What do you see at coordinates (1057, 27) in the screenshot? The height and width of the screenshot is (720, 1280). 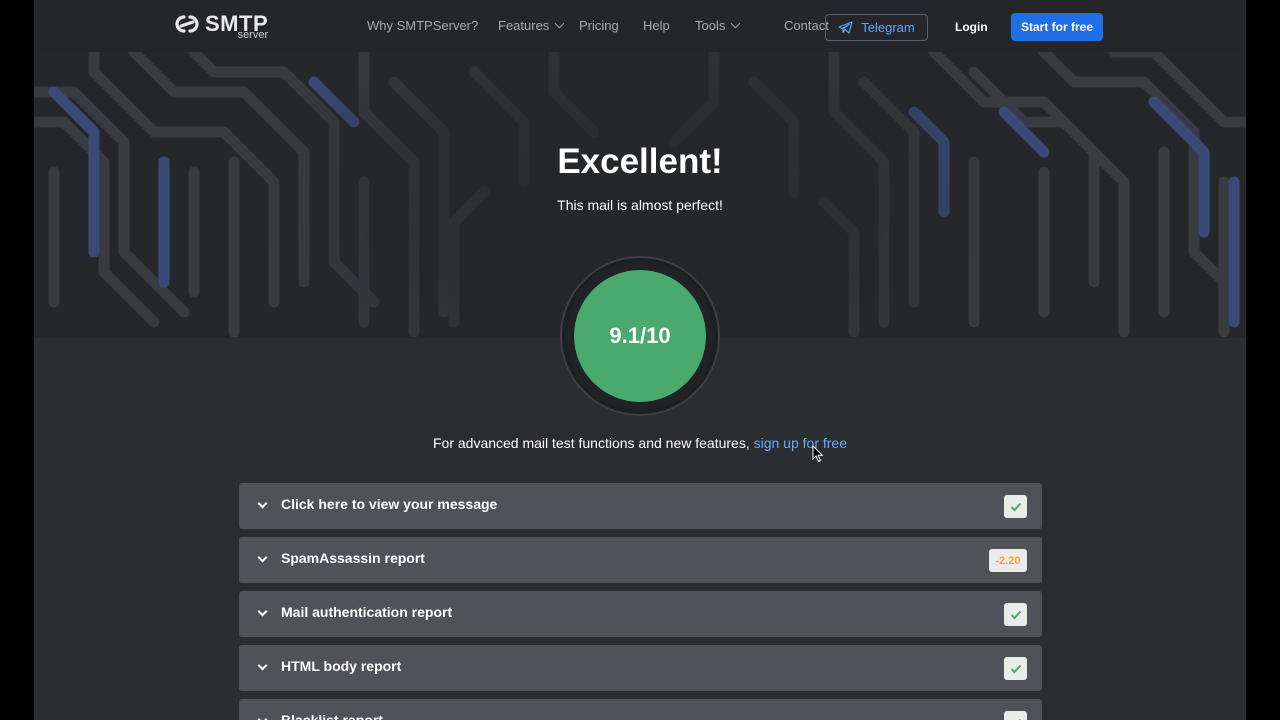 I see `start-for-free-button: Start for free` at bounding box center [1057, 27].